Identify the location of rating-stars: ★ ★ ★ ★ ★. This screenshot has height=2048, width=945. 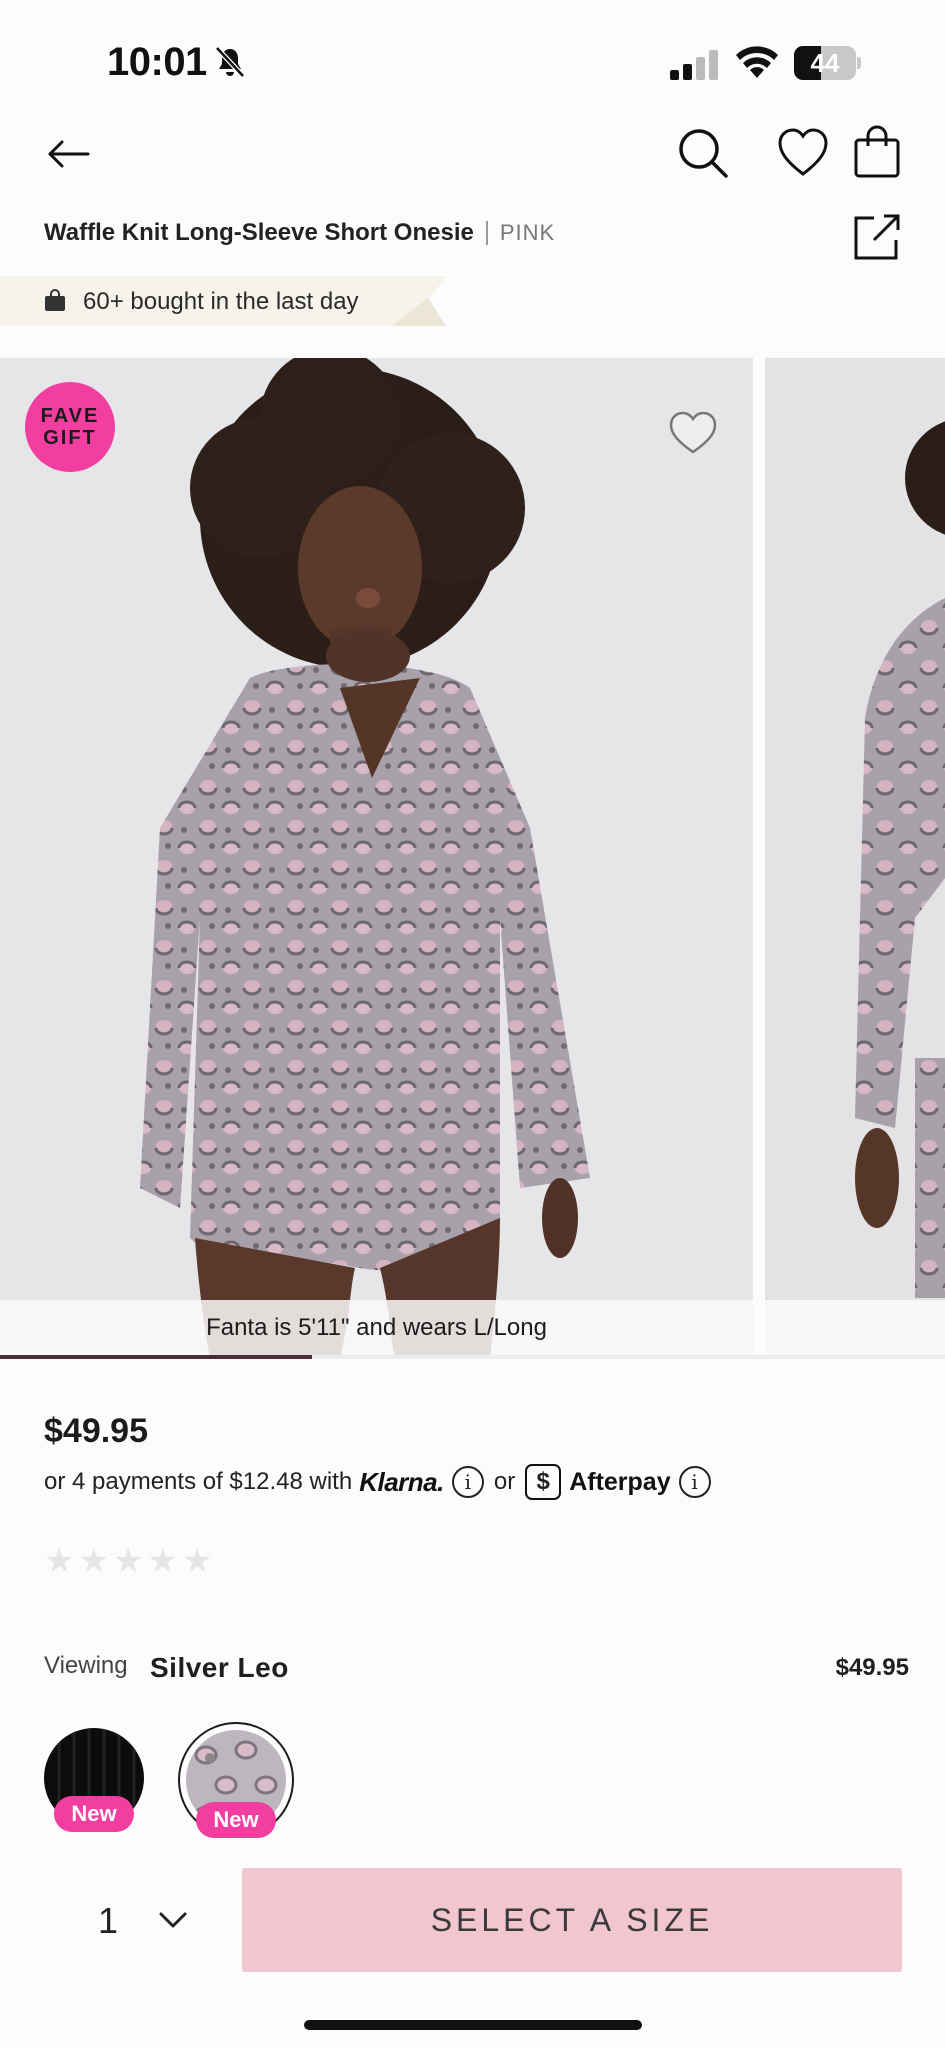
(128, 1561).